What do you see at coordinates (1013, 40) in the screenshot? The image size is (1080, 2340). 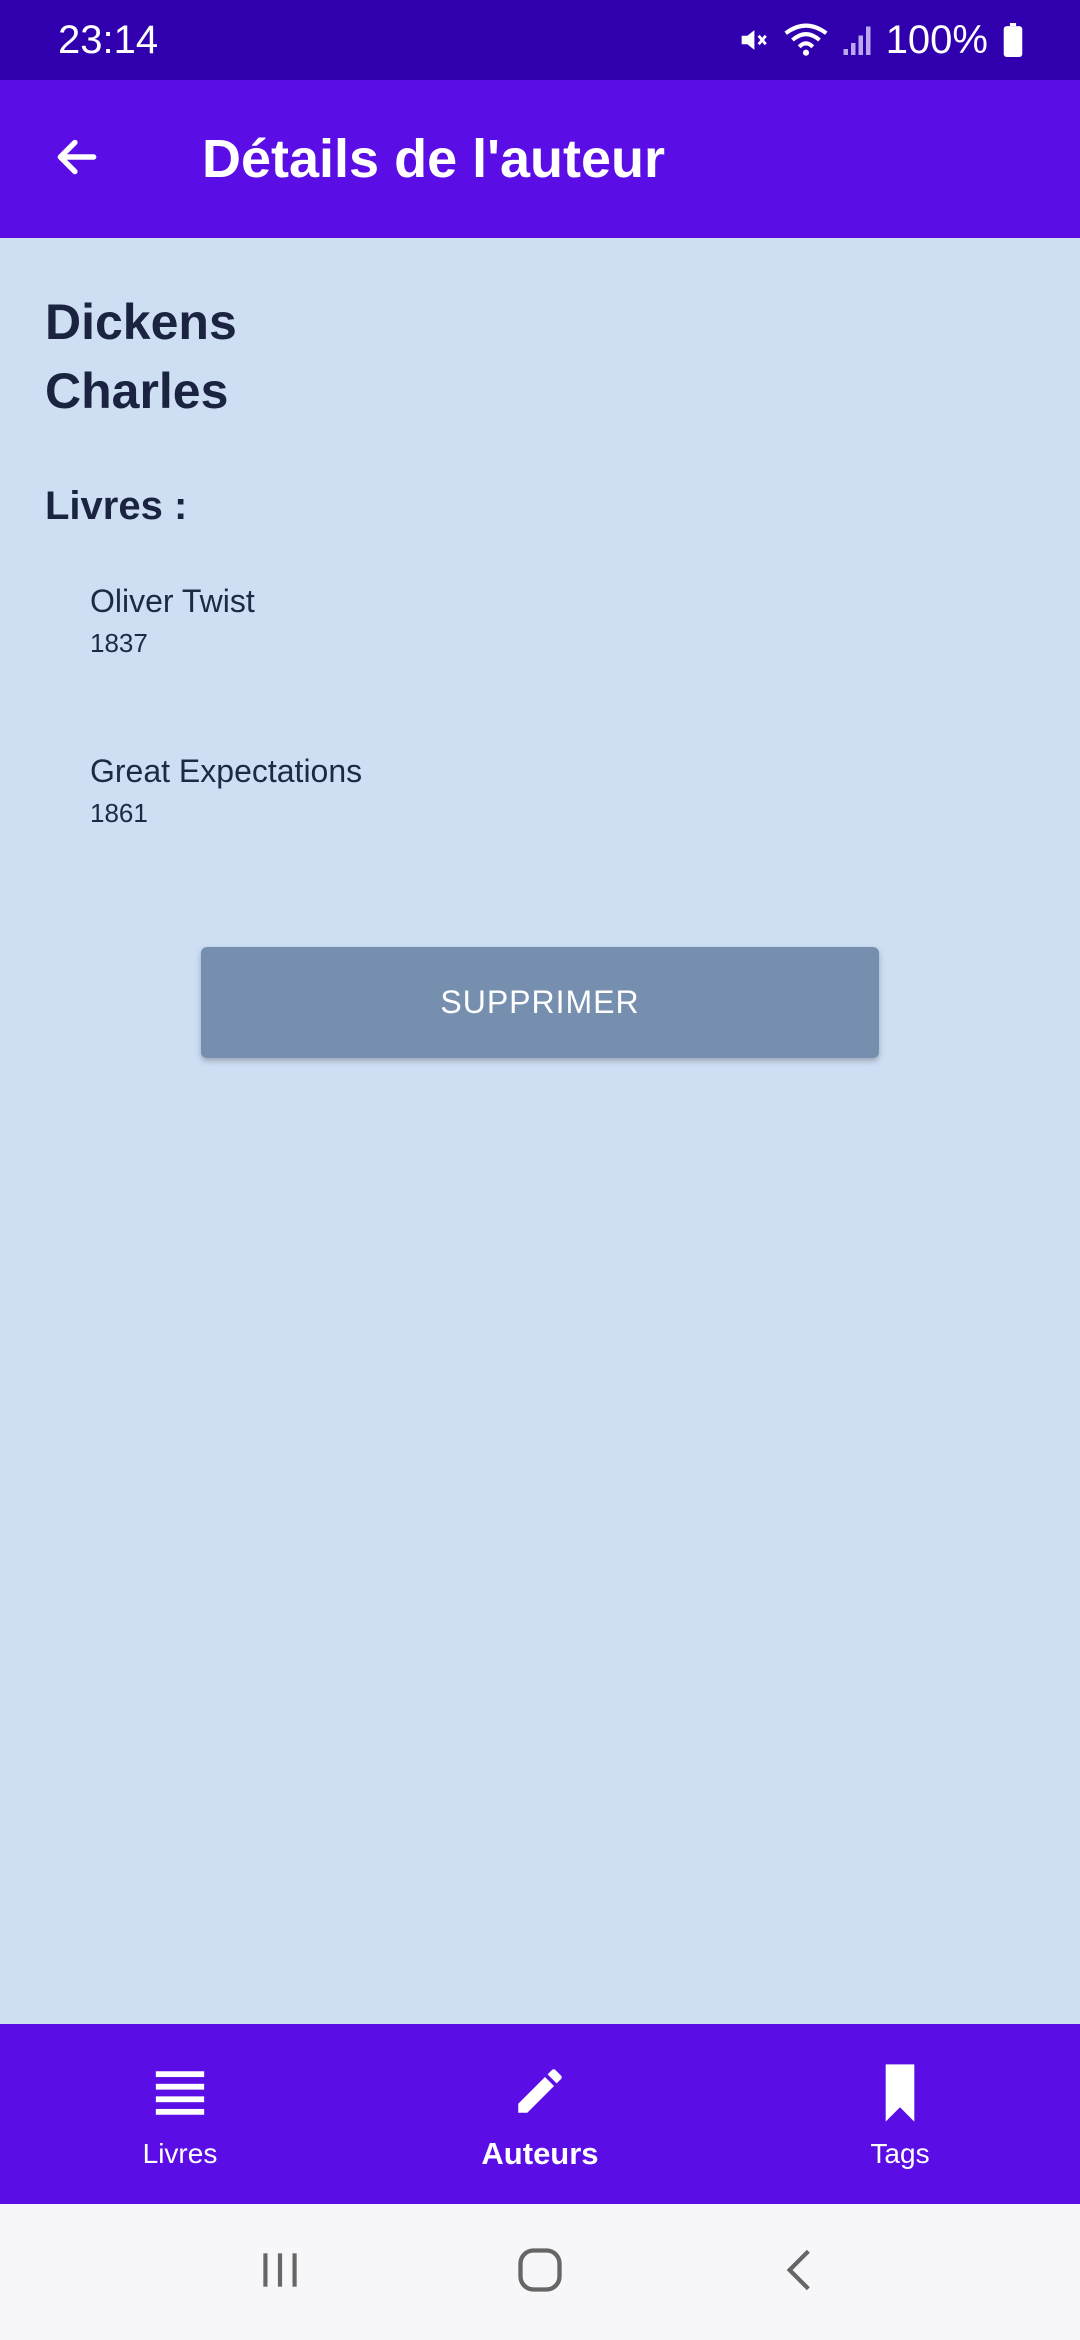 I see `battery-icon` at bounding box center [1013, 40].